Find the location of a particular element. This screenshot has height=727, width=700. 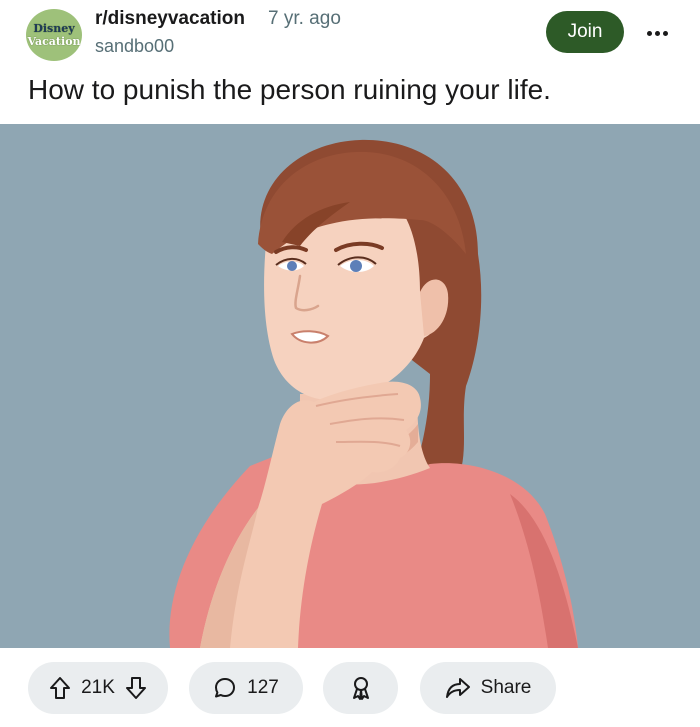

award-icon is located at coordinates (361, 688).